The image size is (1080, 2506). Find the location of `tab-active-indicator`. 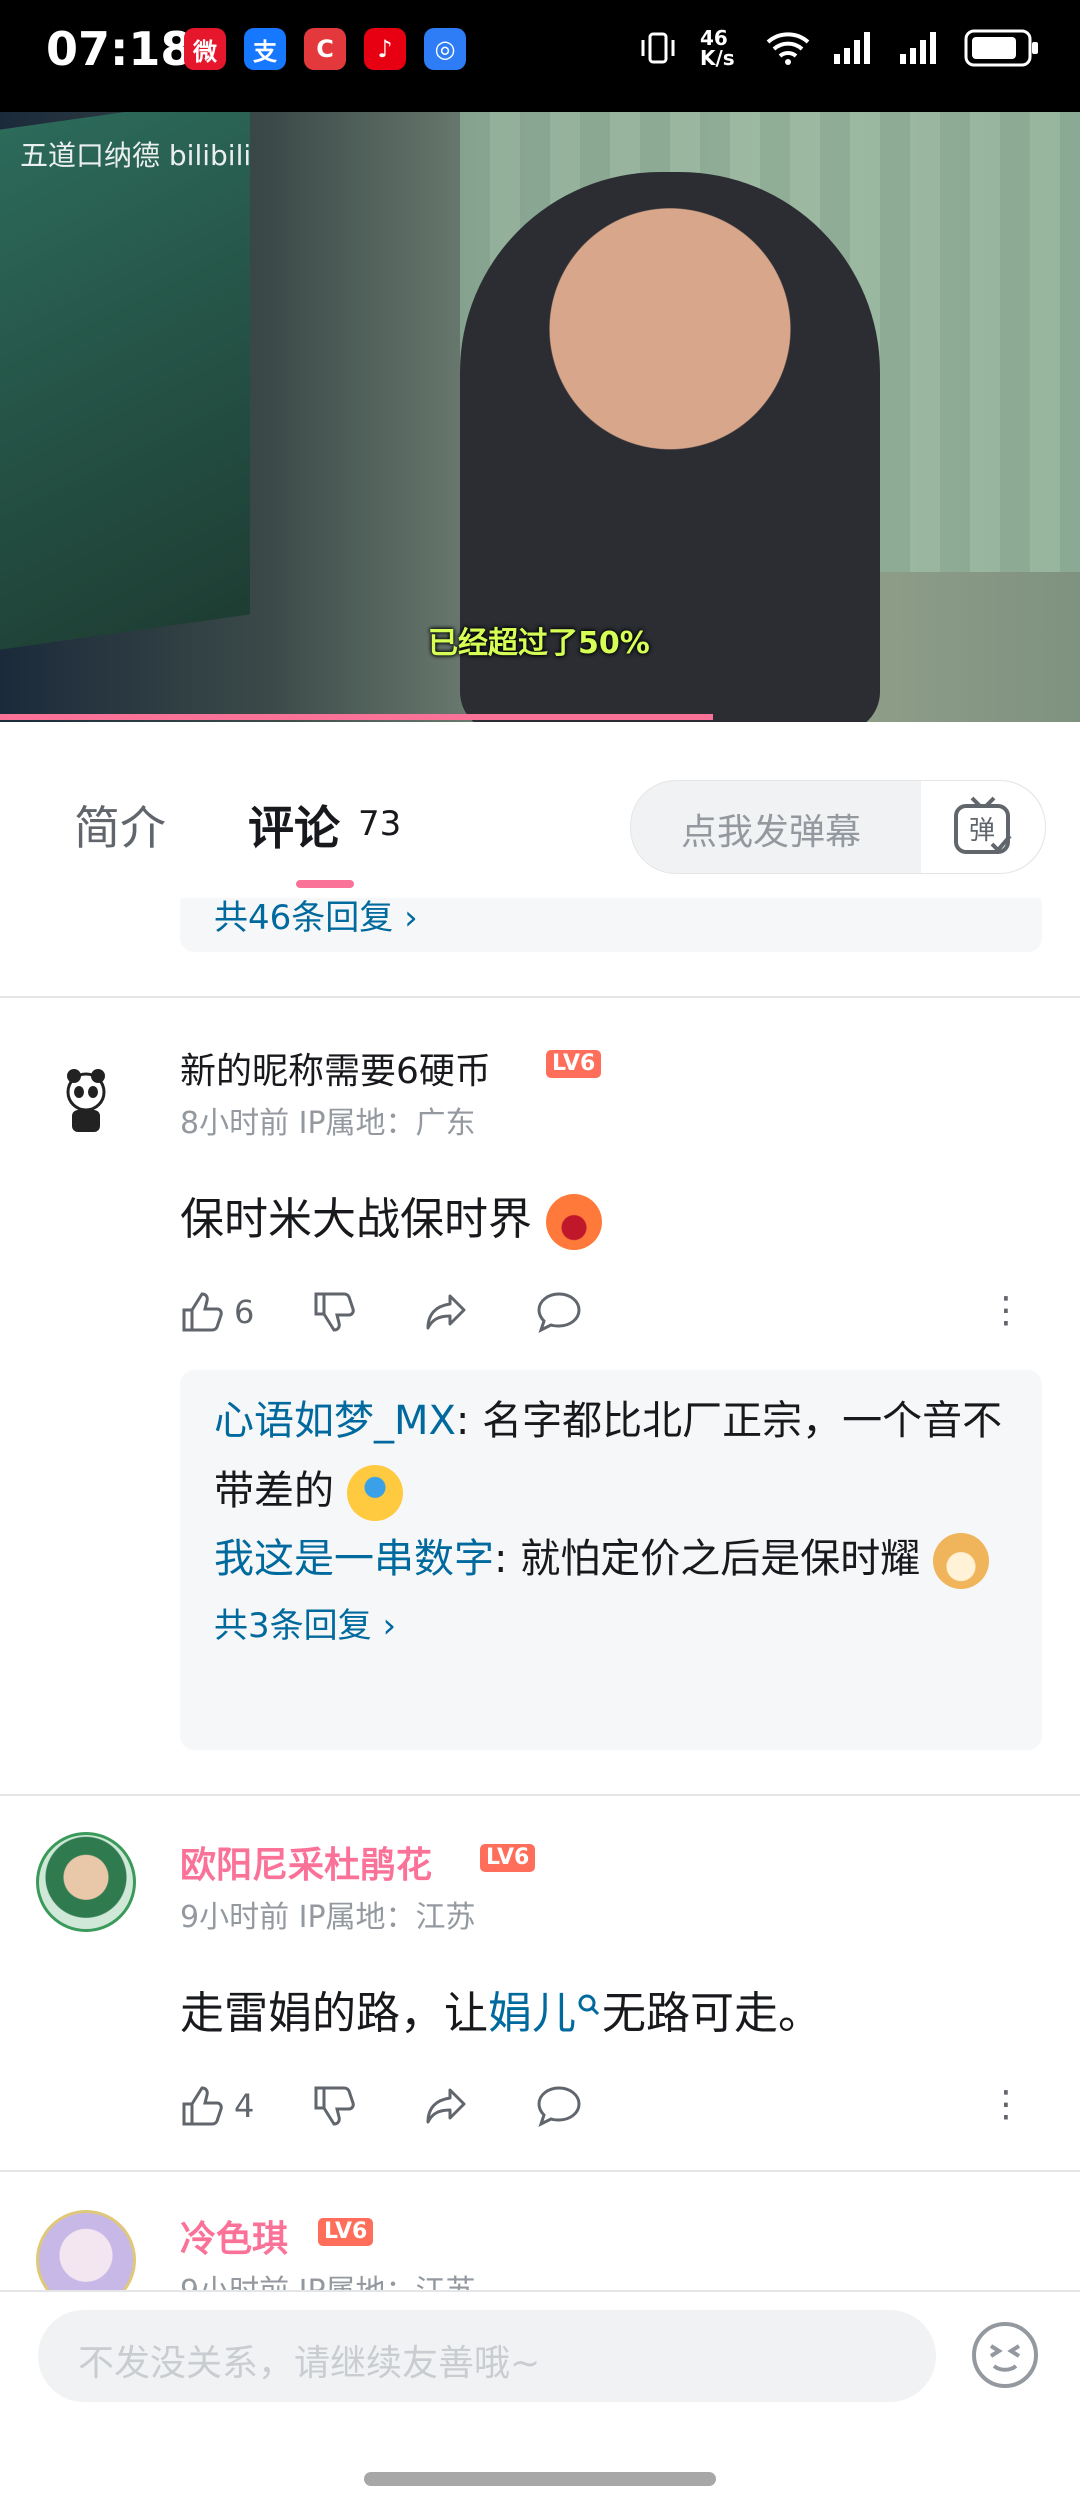

tab-active-indicator is located at coordinates (325, 884).